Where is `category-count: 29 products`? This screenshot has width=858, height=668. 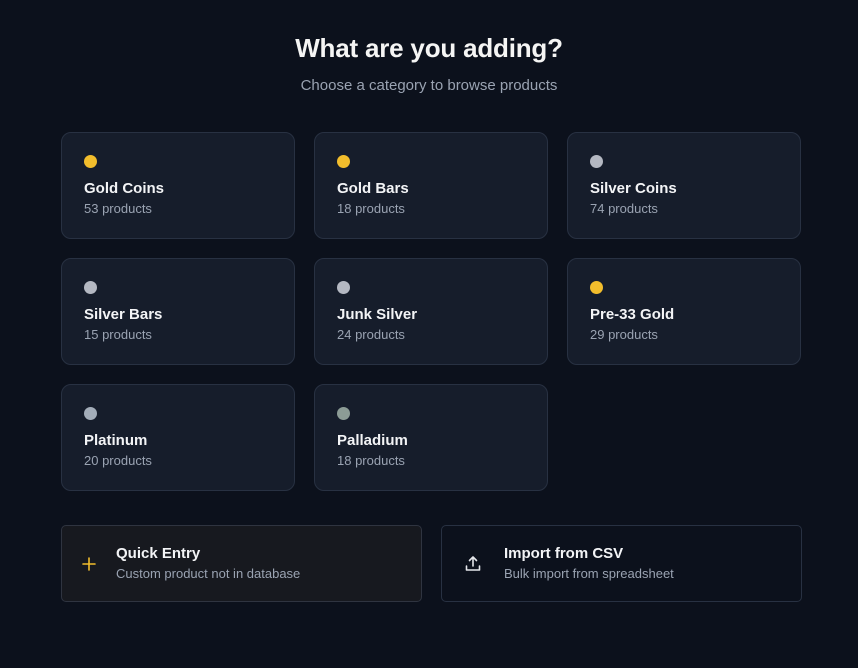 category-count: 29 products is located at coordinates (624, 334).